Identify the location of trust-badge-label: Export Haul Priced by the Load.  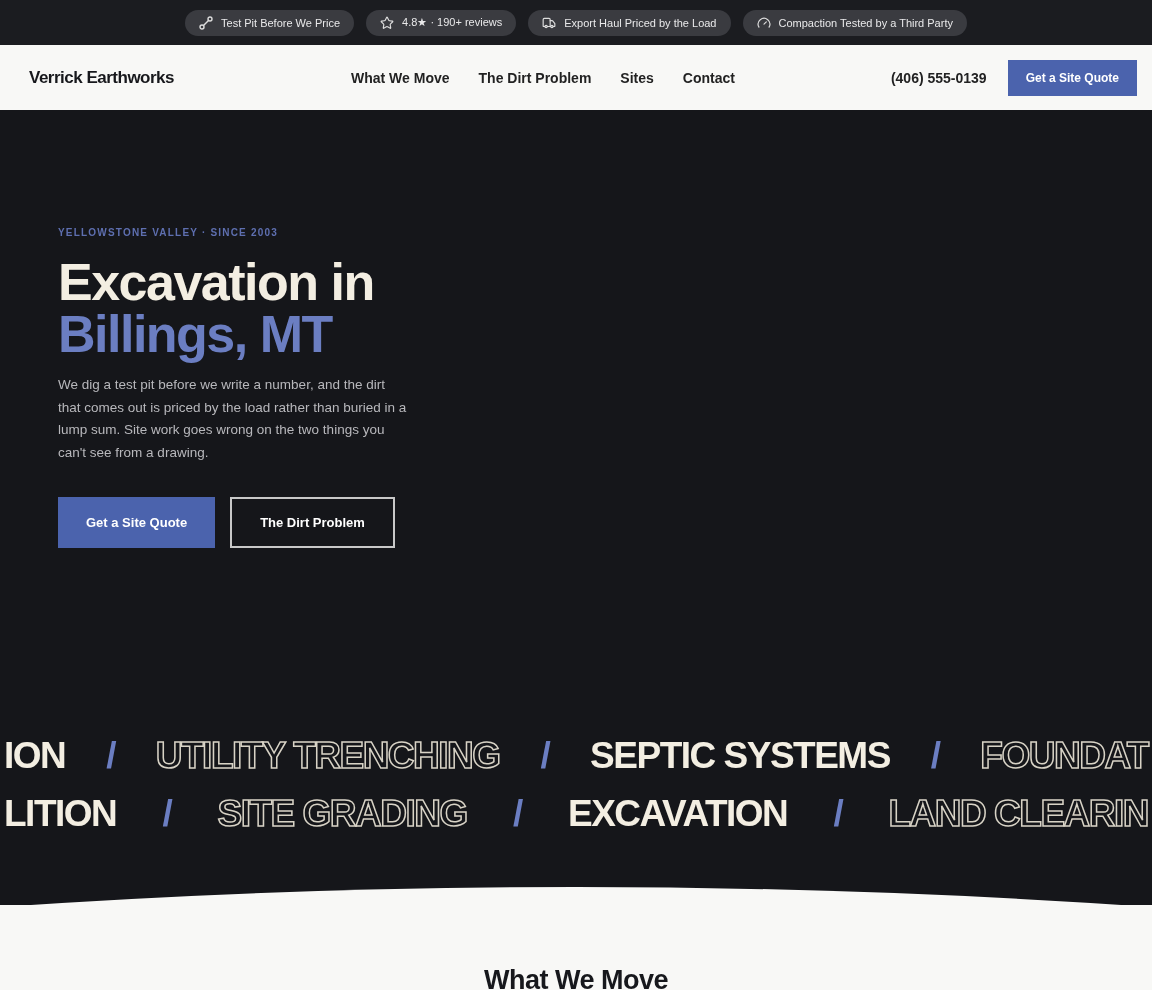
(640, 22).